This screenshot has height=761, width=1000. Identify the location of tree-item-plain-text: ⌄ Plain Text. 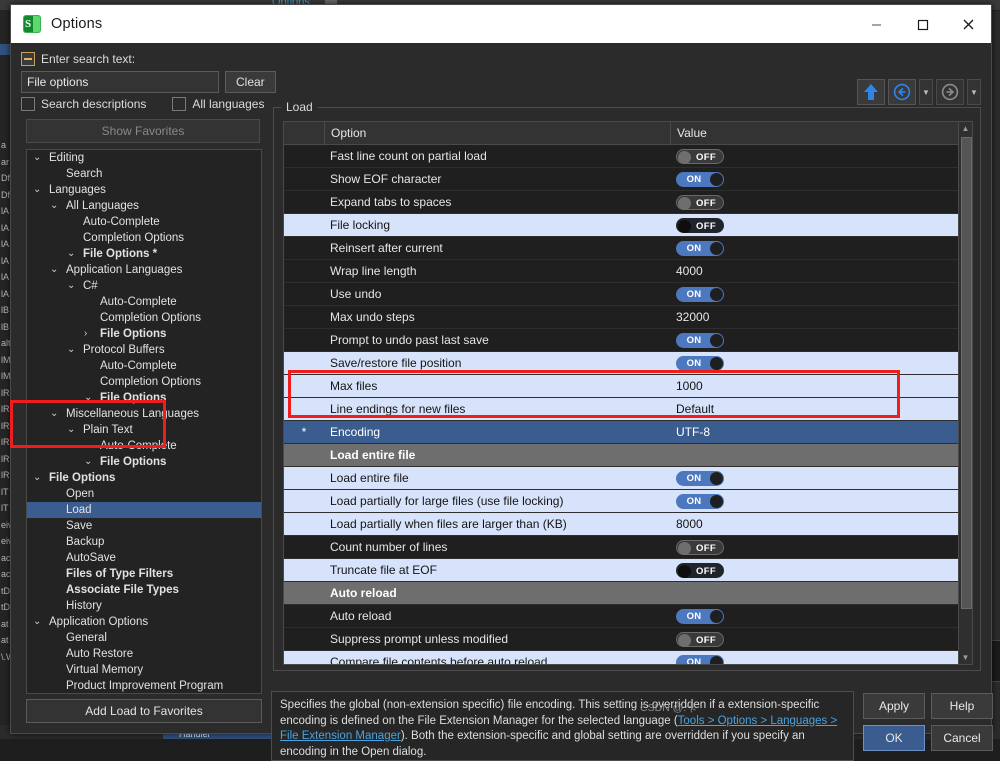
(144, 430).